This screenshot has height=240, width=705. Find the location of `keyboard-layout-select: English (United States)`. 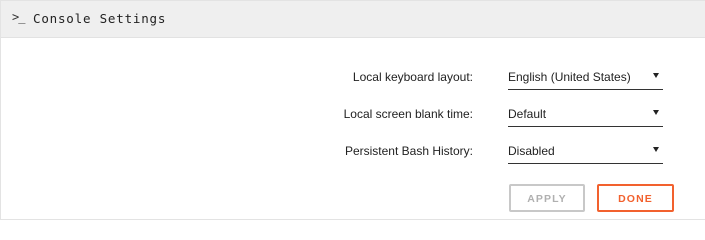

keyboard-layout-select: English (United States) is located at coordinates (585, 78).